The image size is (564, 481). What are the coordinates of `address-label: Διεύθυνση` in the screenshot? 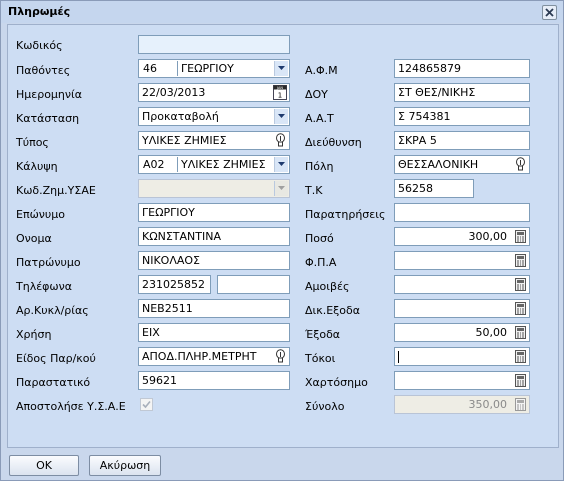 It's located at (333, 142).